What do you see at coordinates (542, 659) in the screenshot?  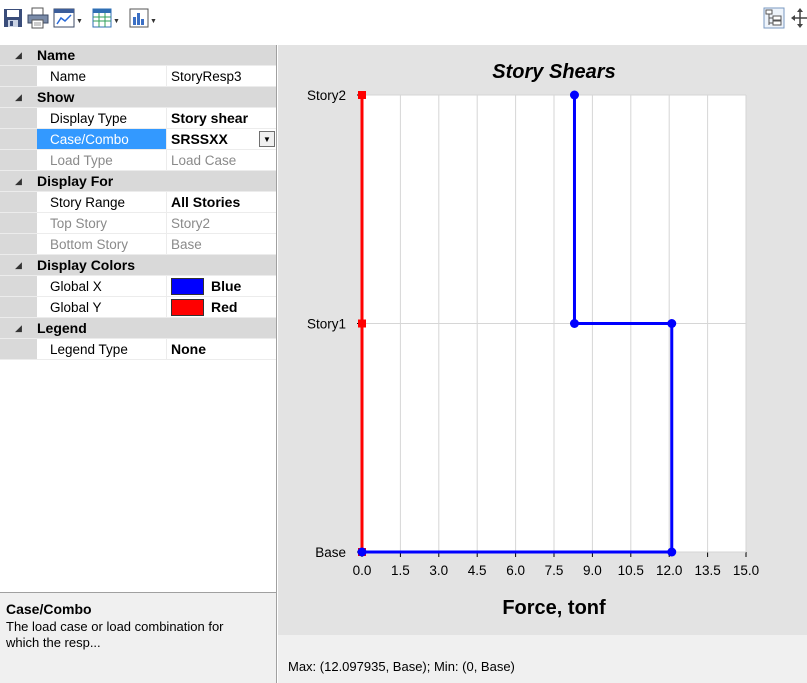 I see `status-bar: Max: (12.097935, Base); Min: (0, Base)` at bounding box center [542, 659].